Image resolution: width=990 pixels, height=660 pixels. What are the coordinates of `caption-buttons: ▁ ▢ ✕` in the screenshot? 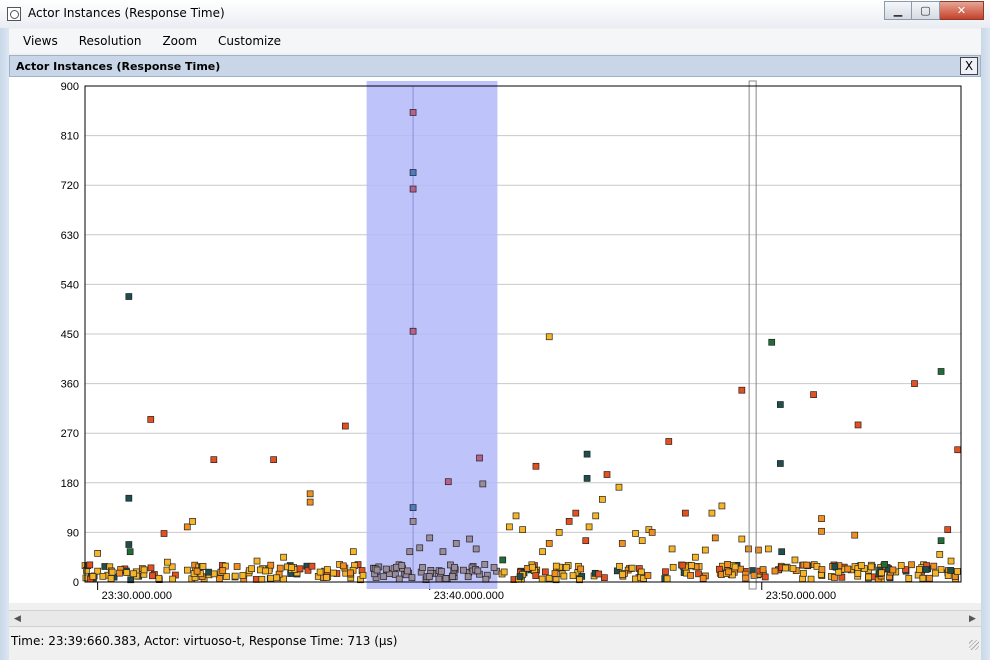 It's located at (934, 10).